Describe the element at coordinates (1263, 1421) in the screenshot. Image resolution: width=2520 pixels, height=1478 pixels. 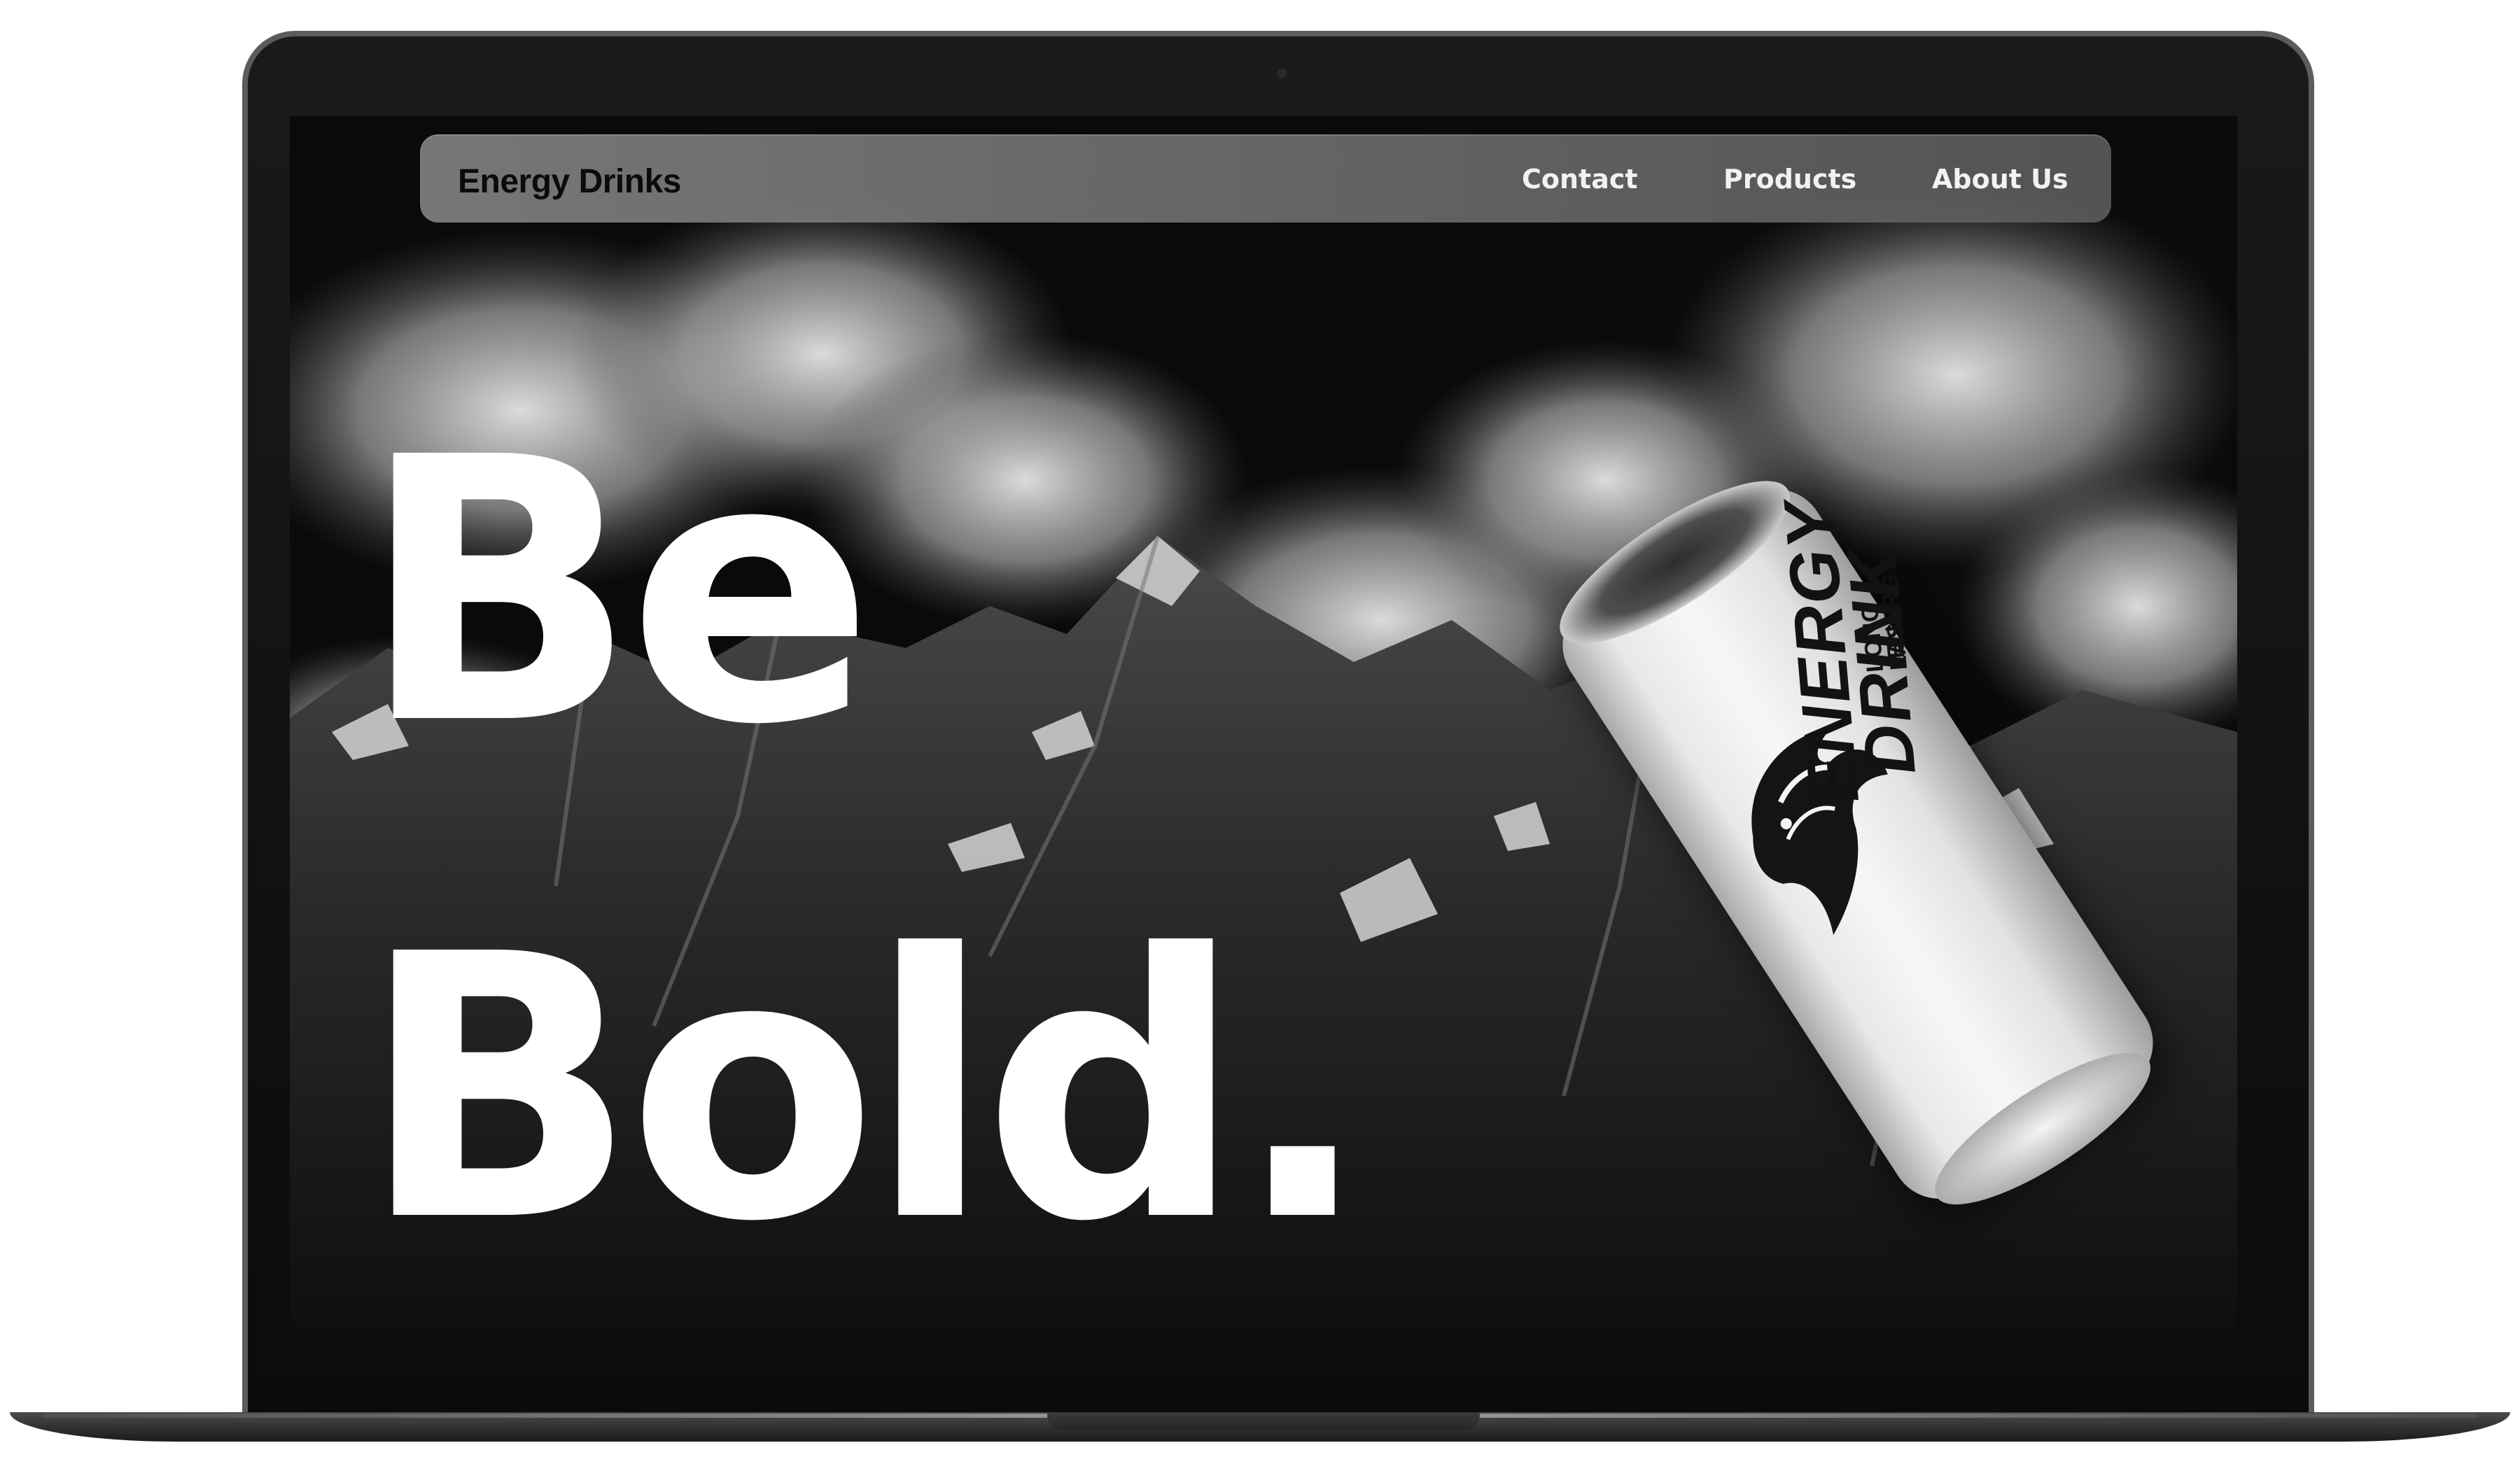
I see `laptop-hinge-notch` at that location.